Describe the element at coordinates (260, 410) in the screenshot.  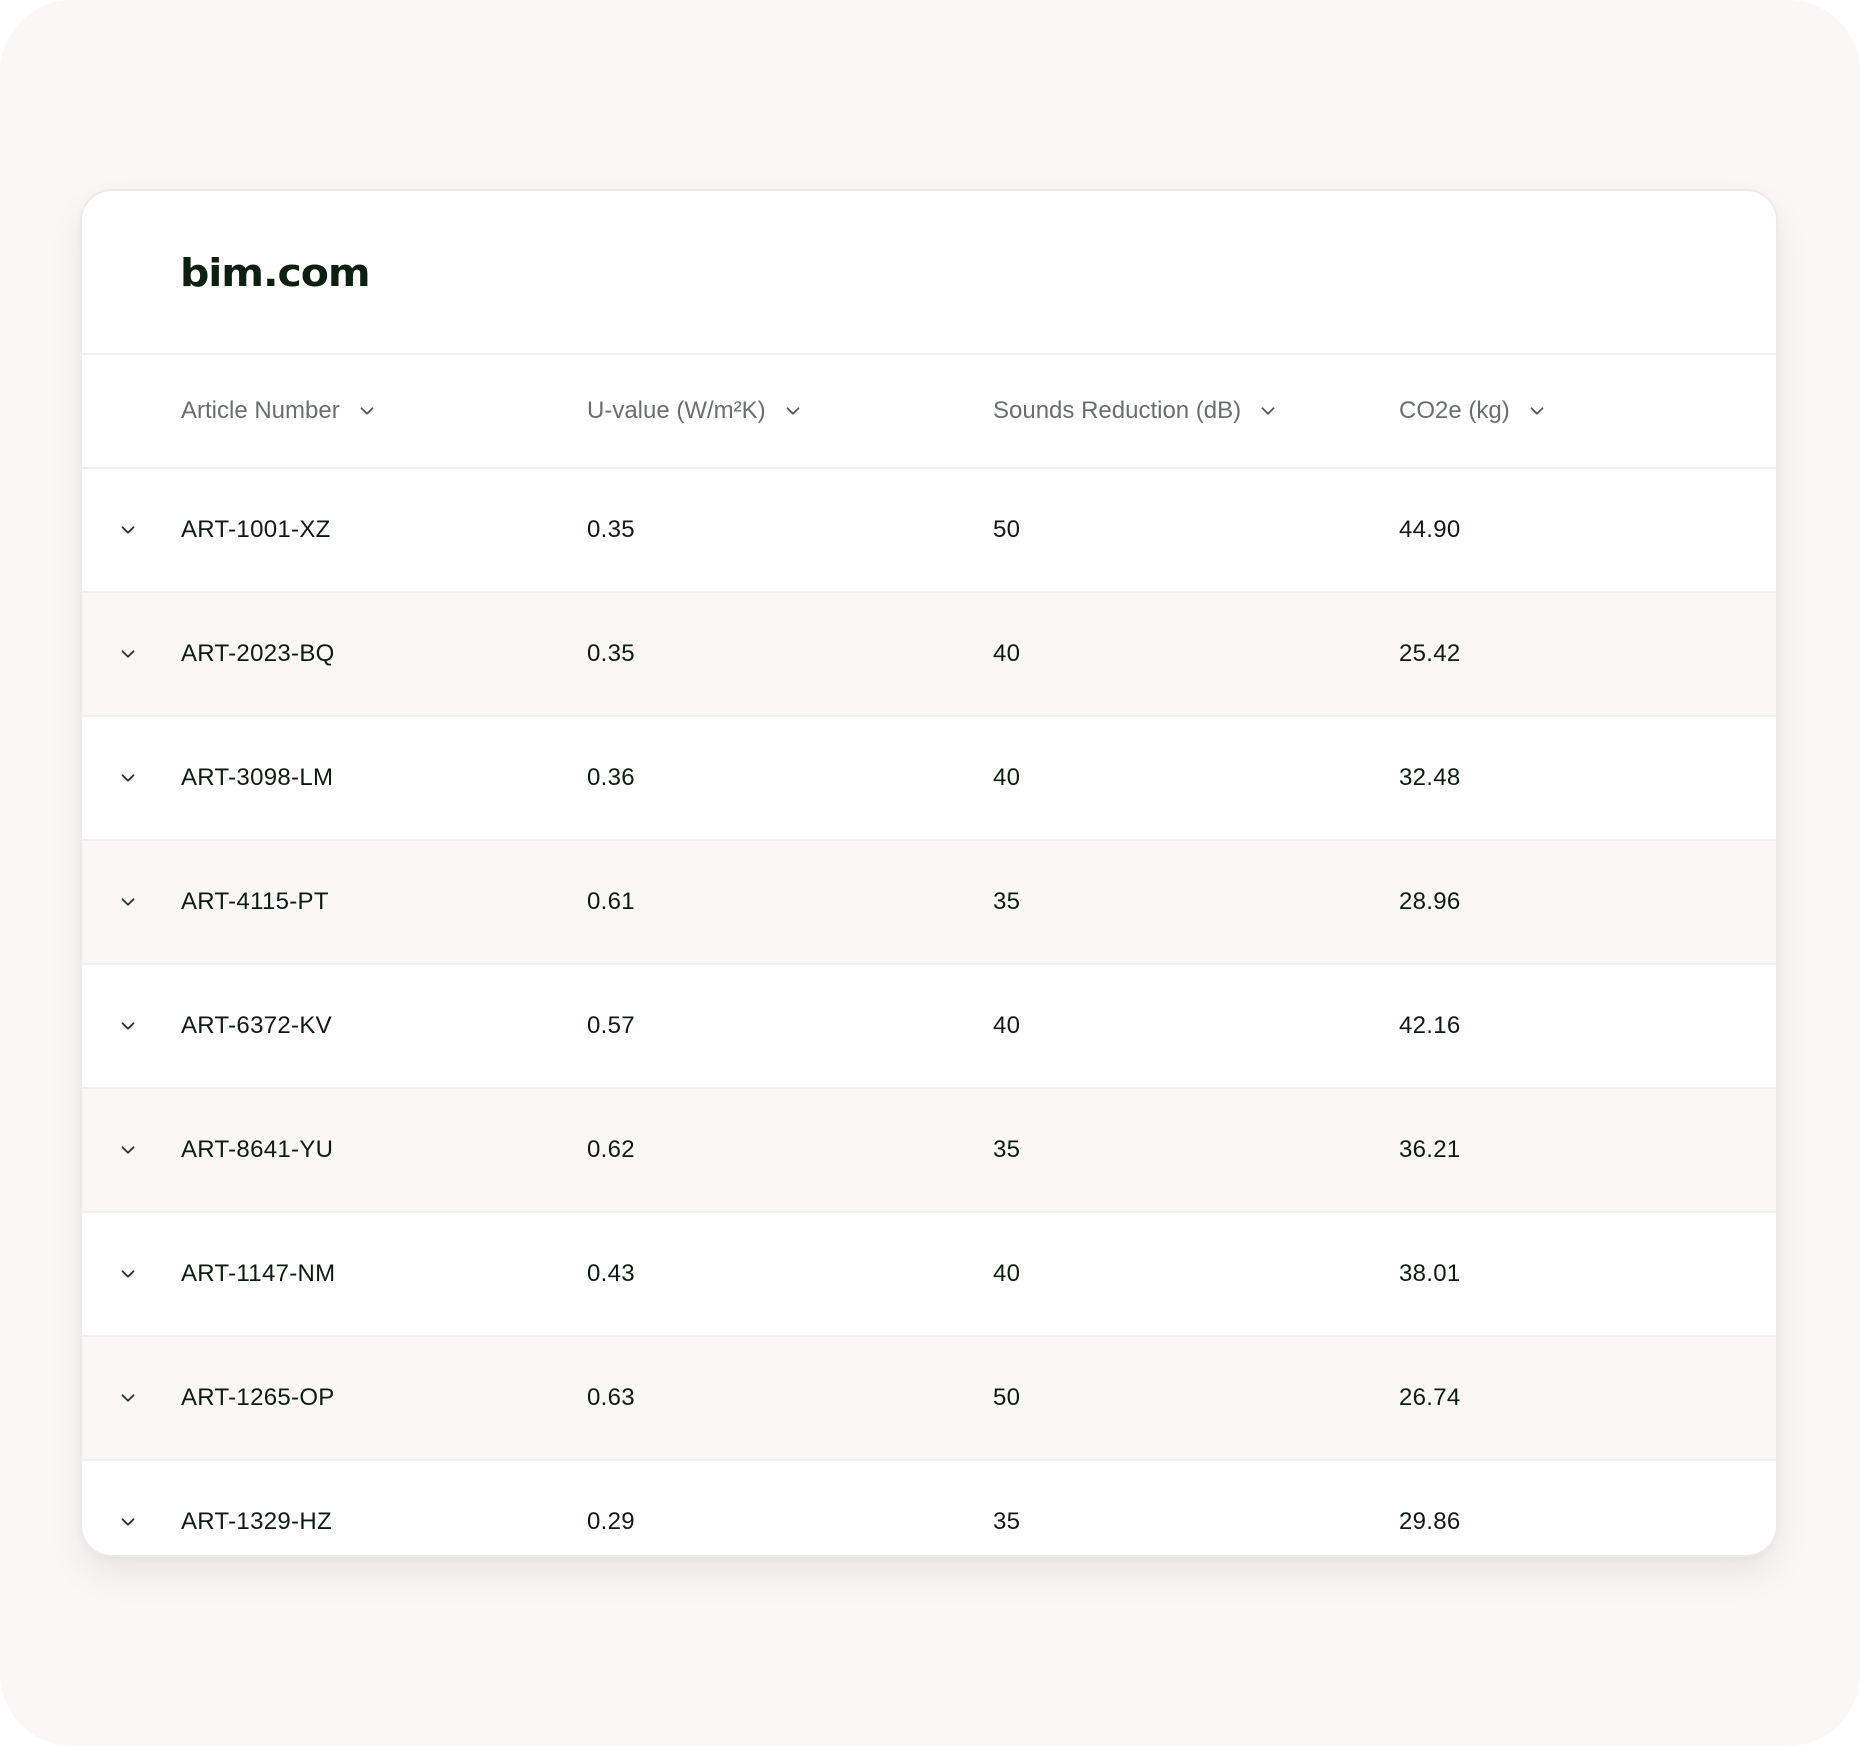
I see `column-header-article-number: Article Number` at that location.